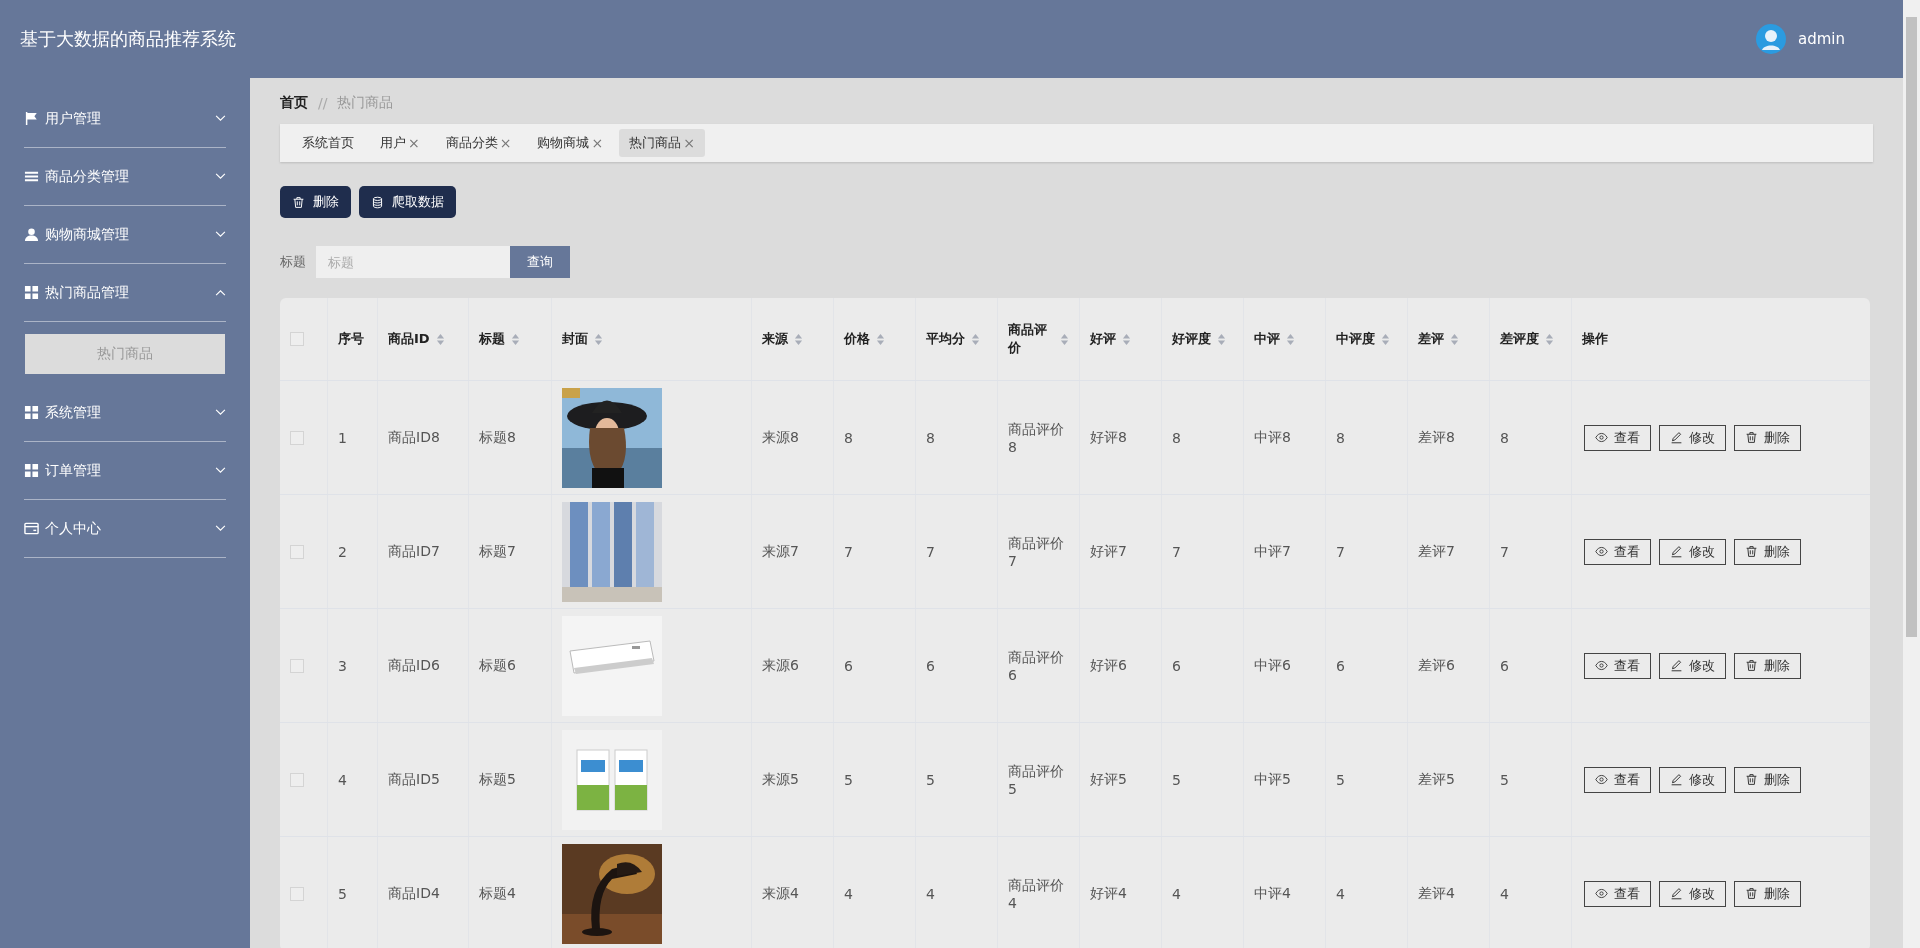 The width and height of the screenshot is (1920, 948). What do you see at coordinates (293, 262) in the screenshot?
I see `search-label: 标题` at bounding box center [293, 262].